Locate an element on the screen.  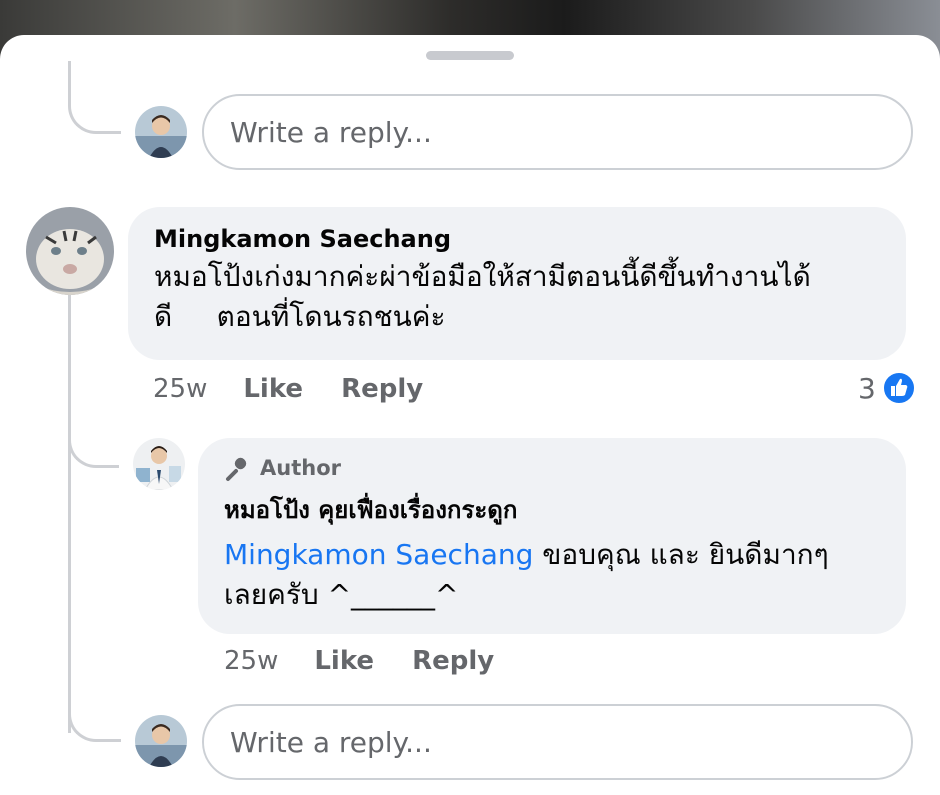
reply-text-line2: เลยครับ ^______^ is located at coordinates (341, 594).